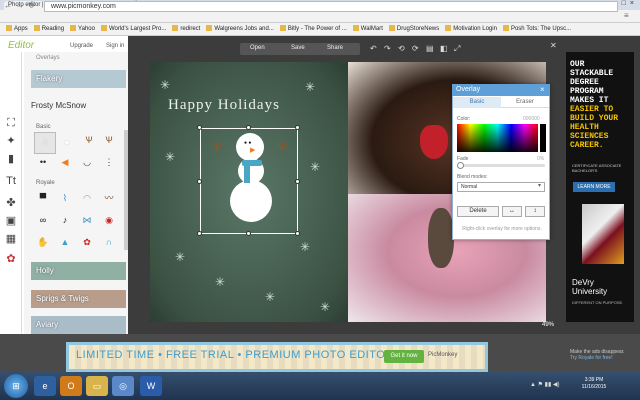  Describe the element at coordinates (415, 48) in the screenshot. I see `redo-all-icon: ⟳` at that location.